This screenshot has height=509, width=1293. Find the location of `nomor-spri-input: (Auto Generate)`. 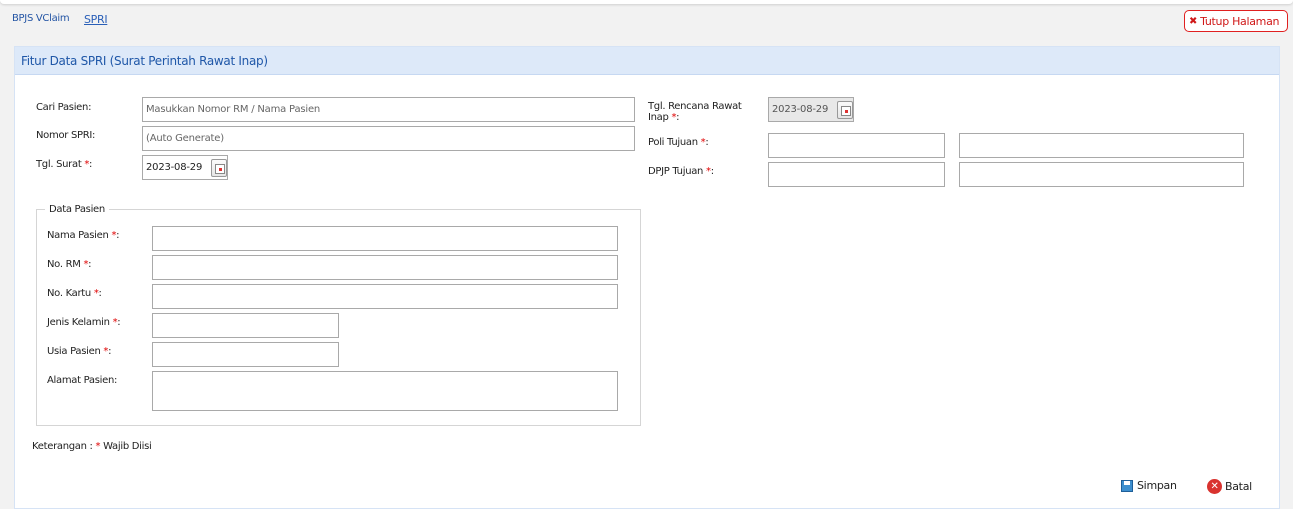

nomor-spri-input: (Auto Generate) is located at coordinates (388, 138).